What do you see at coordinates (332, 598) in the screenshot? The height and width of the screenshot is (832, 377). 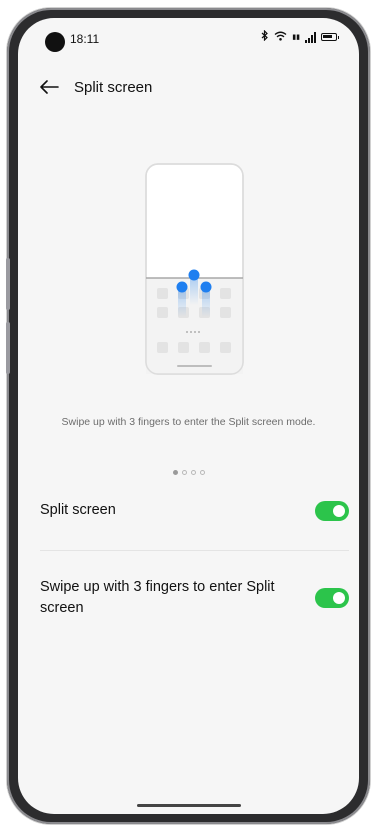 I see `three-finger-swipe-toggle` at bounding box center [332, 598].